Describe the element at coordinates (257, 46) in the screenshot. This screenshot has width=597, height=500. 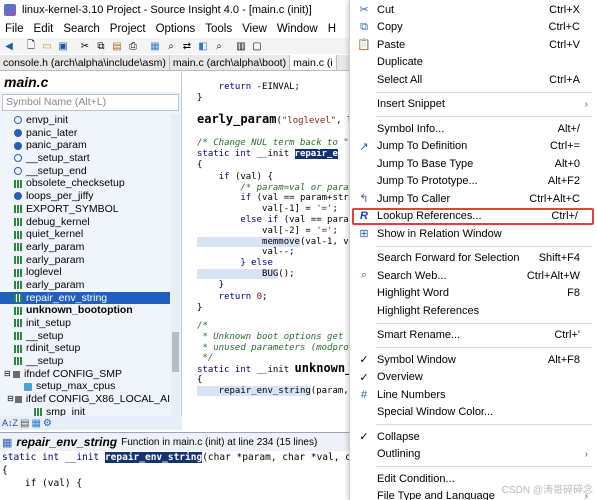
I see `window-icon: ▢` at that location.